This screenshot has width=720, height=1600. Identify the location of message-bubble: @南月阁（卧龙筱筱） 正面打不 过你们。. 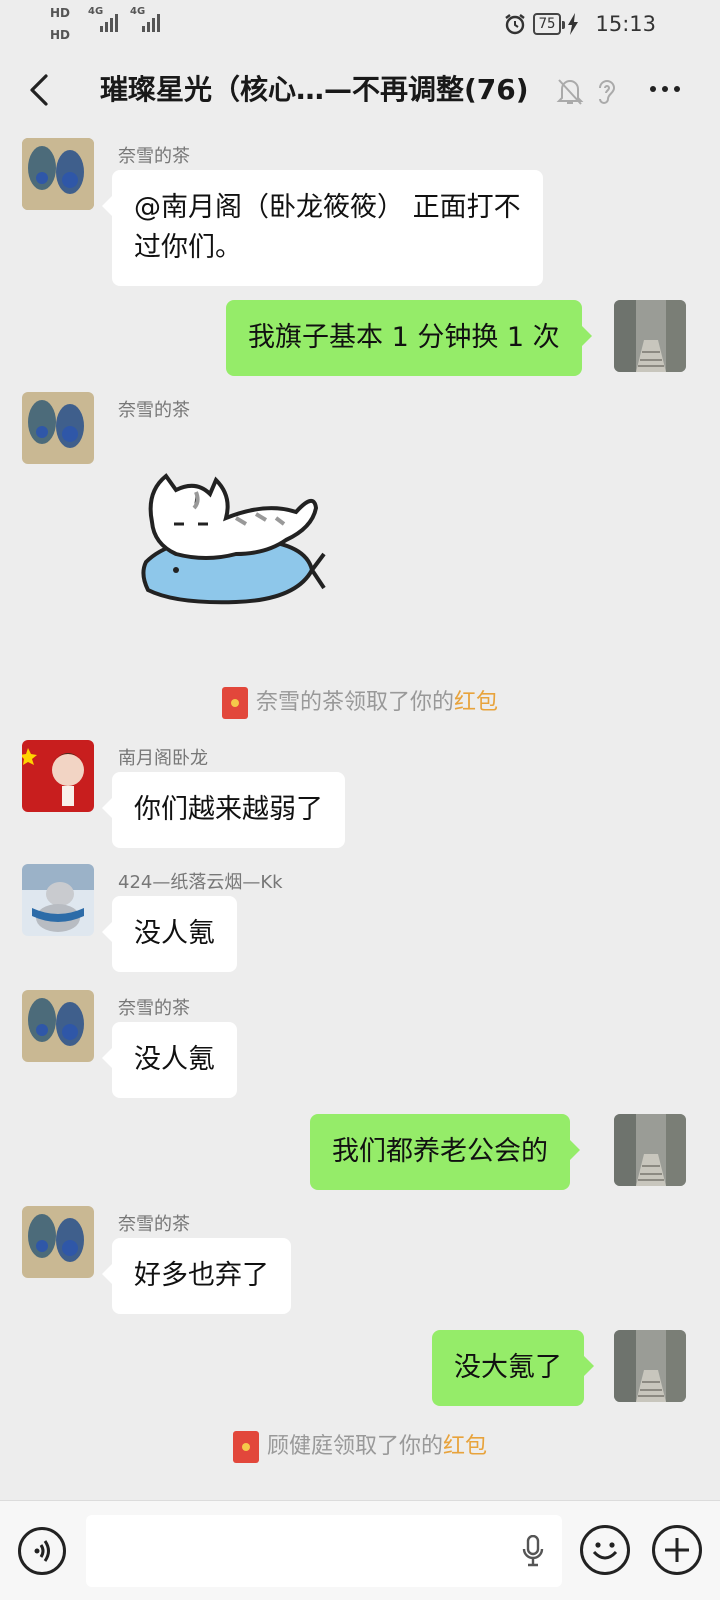
(322, 228).